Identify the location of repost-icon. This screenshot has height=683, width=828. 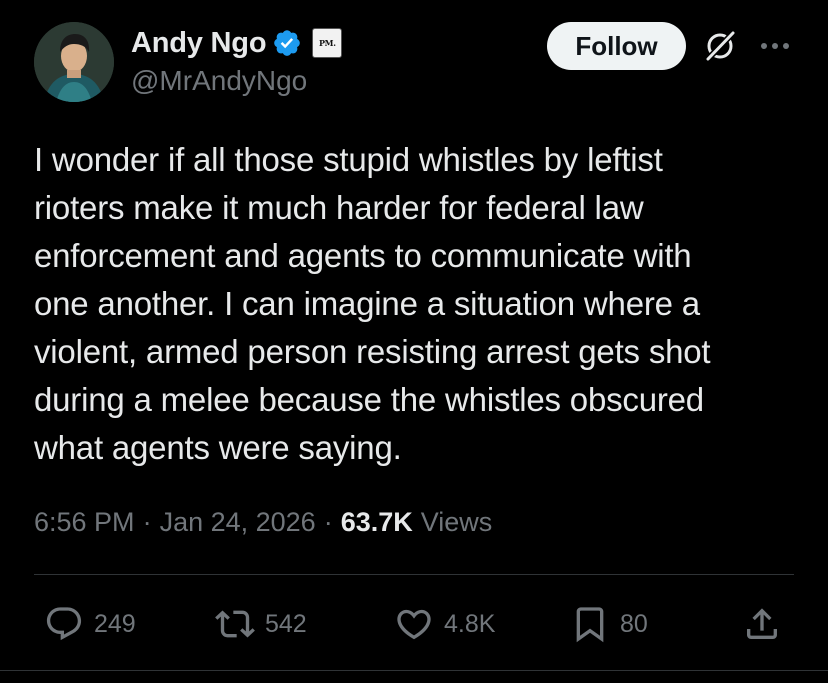
(235, 624).